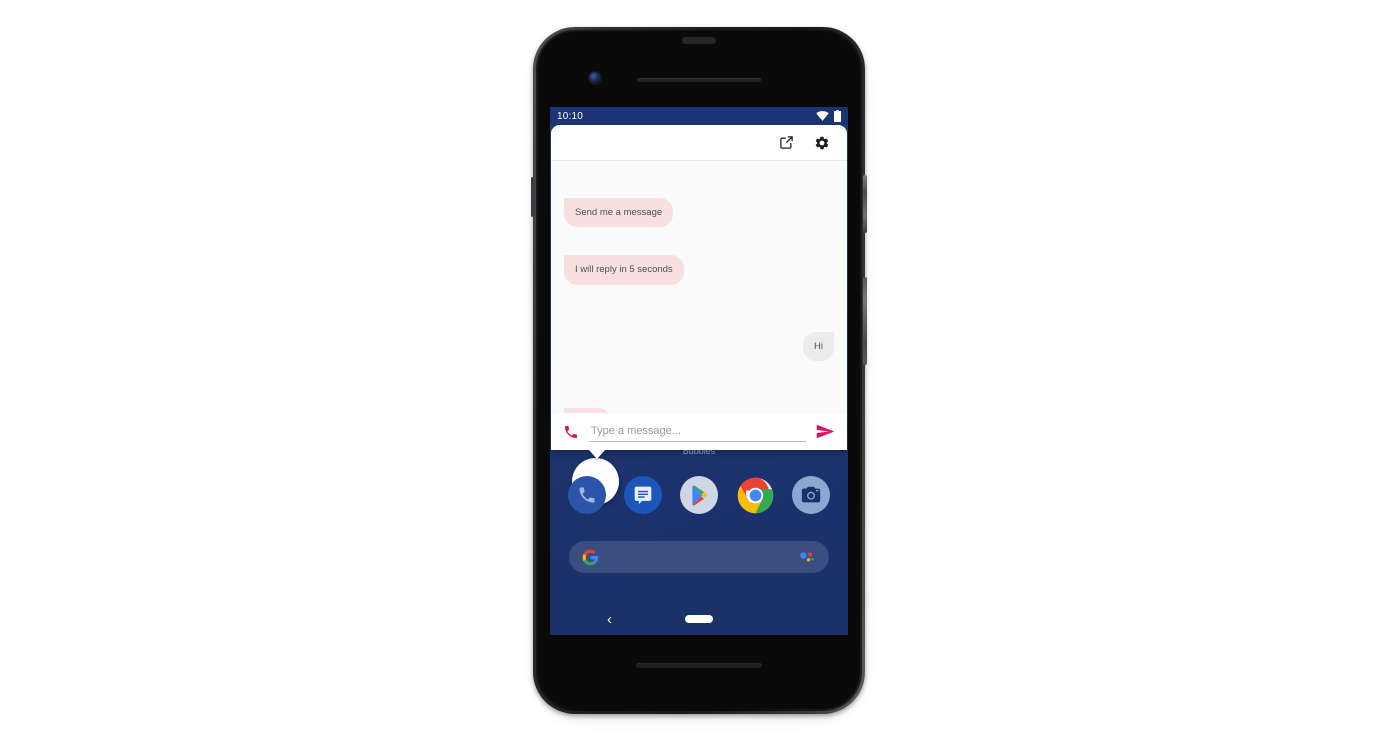  What do you see at coordinates (786, 142) in the screenshot?
I see `open-in-new-icon` at bounding box center [786, 142].